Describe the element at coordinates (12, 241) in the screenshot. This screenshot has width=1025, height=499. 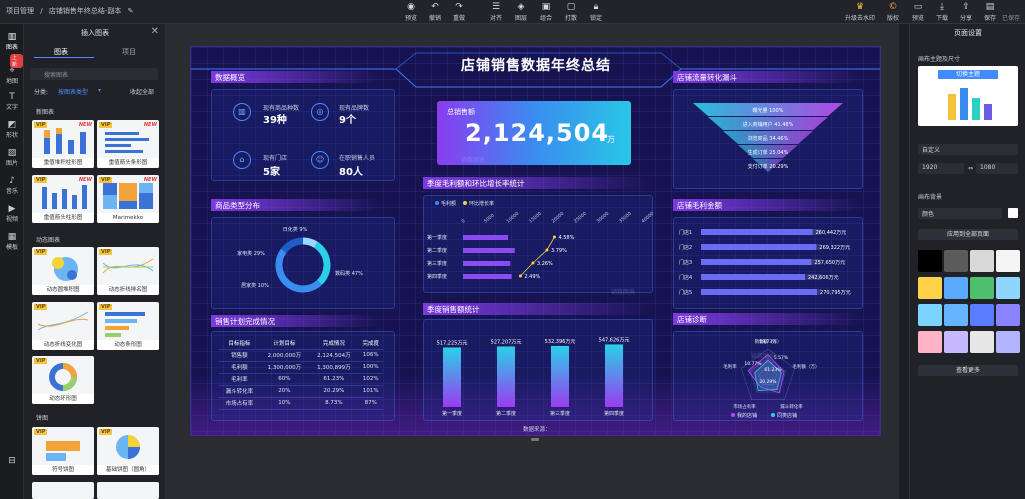
I see `rail-item-template: ▦ 模板` at that location.